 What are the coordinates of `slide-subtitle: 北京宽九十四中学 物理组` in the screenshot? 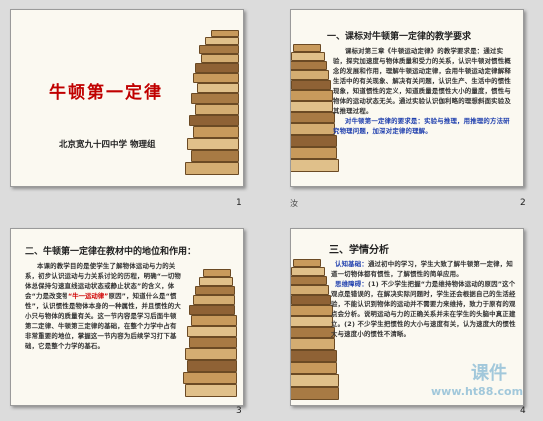 It's located at (107, 145).